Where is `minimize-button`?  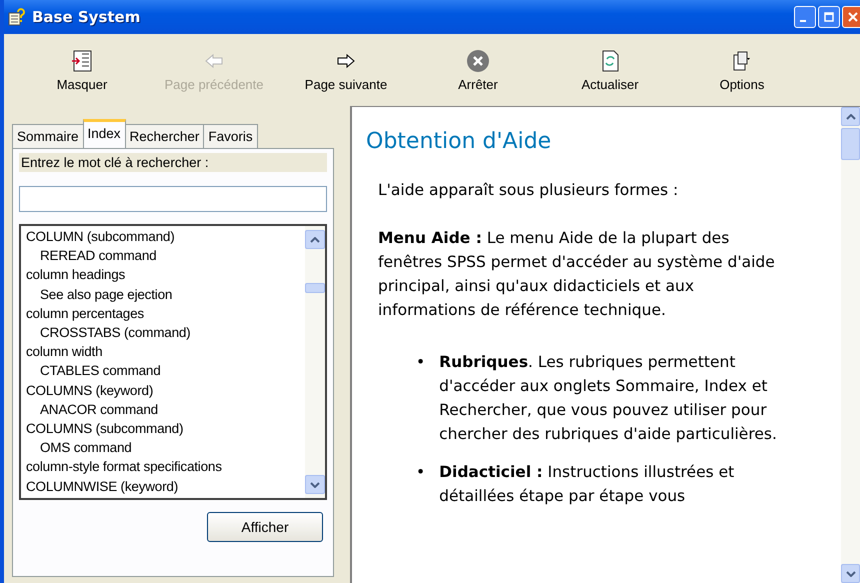
minimize-button is located at coordinates (805, 17).